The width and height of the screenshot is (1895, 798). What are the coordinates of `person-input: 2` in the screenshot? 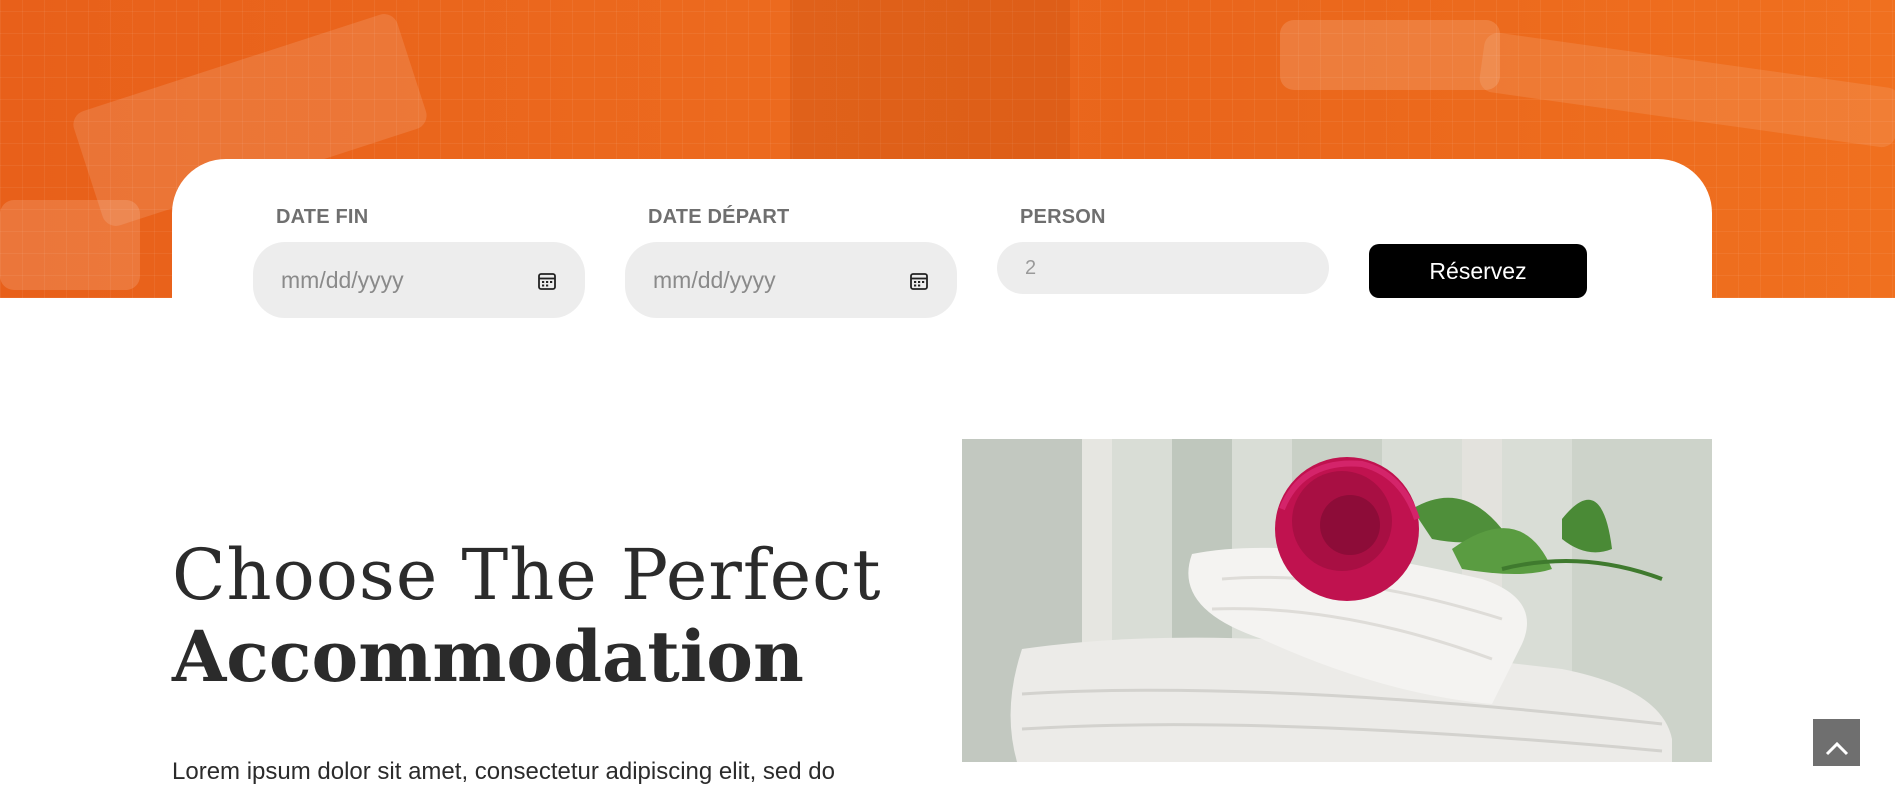 It's located at (1163, 268).